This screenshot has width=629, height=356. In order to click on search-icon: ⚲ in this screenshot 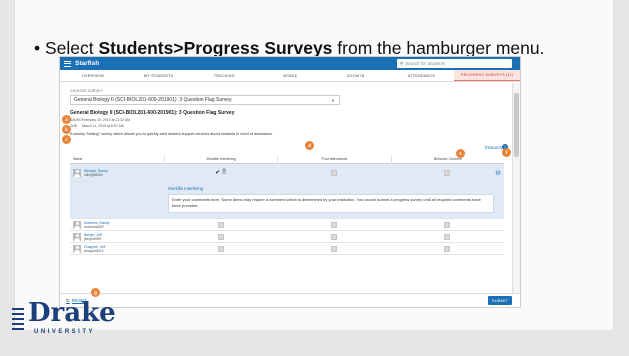, I will do `click(402, 63)`.